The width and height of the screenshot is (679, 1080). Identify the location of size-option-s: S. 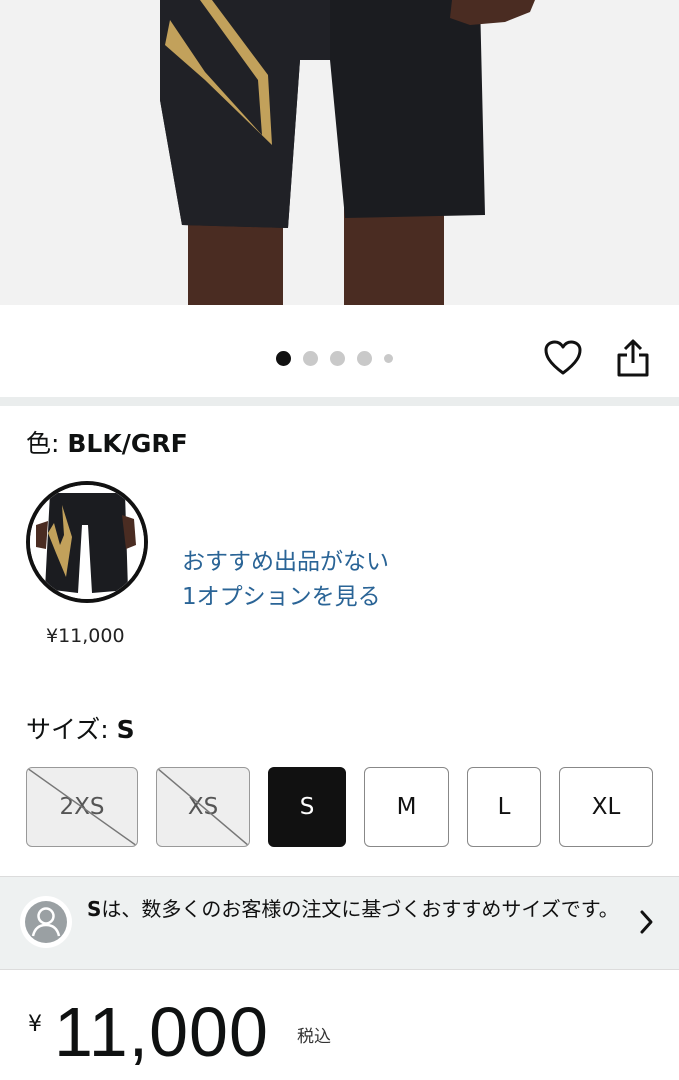
(307, 807).